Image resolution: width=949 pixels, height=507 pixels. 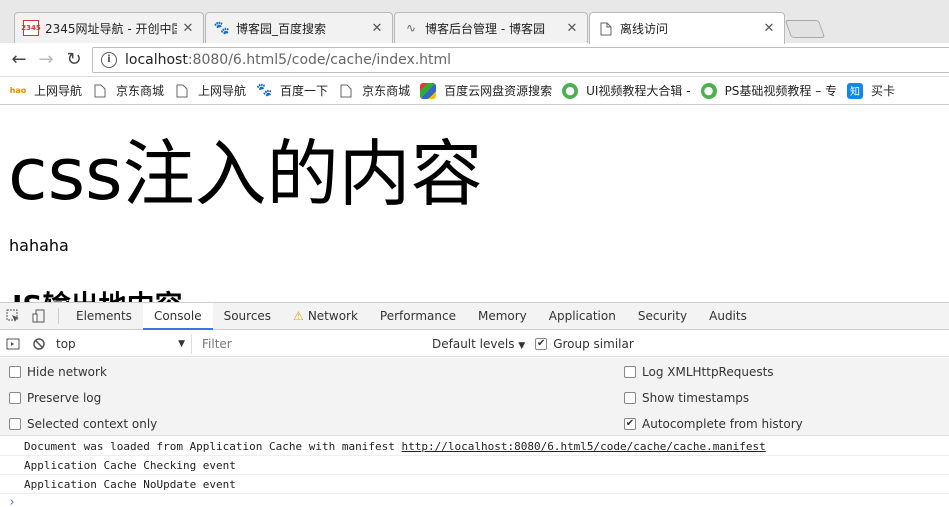 What do you see at coordinates (58, 316) in the screenshot?
I see `divider` at bounding box center [58, 316].